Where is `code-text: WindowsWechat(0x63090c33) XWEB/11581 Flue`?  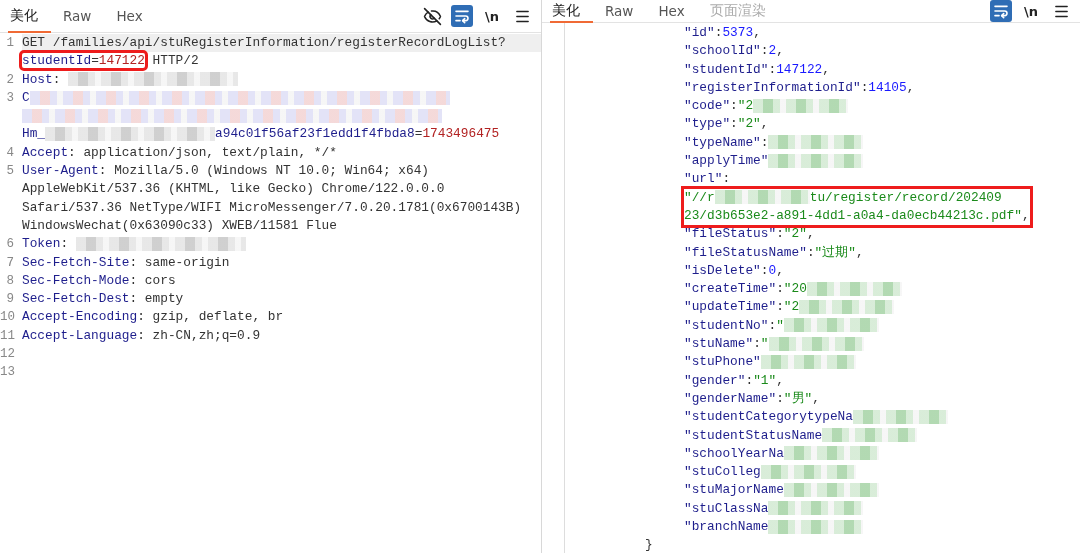
code-text: WindowsWechat(0x63090c33) XWEB/11581 Flue is located at coordinates (179, 225).